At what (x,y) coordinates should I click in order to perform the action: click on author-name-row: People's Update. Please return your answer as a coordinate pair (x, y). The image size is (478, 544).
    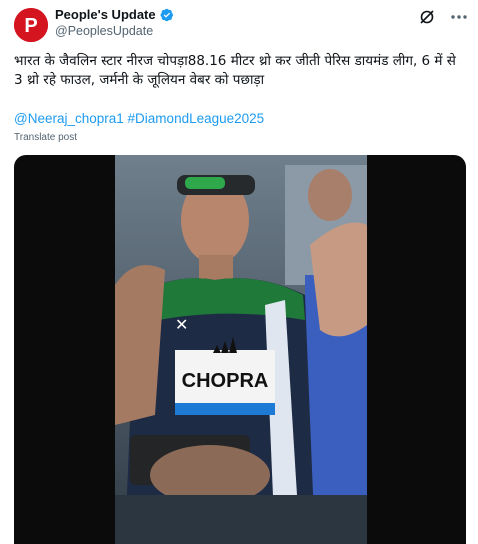
    Looking at the image, I should click on (114, 14).